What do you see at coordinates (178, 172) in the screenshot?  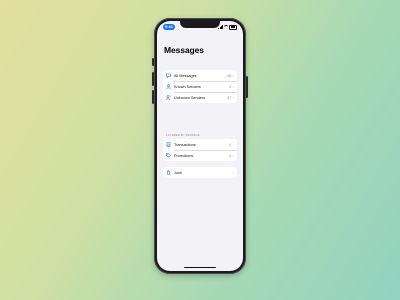 I see `filter-label: Junk` at bounding box center [178, 172].